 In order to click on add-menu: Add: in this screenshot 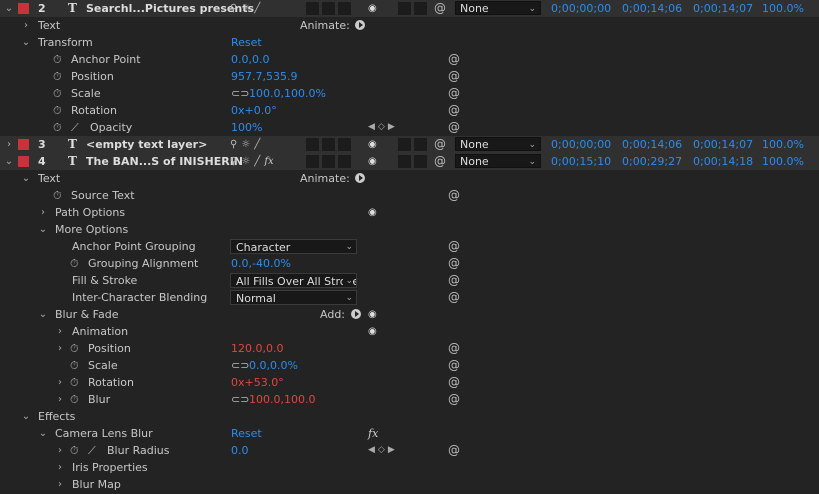, I will do `click(340, 314)`.